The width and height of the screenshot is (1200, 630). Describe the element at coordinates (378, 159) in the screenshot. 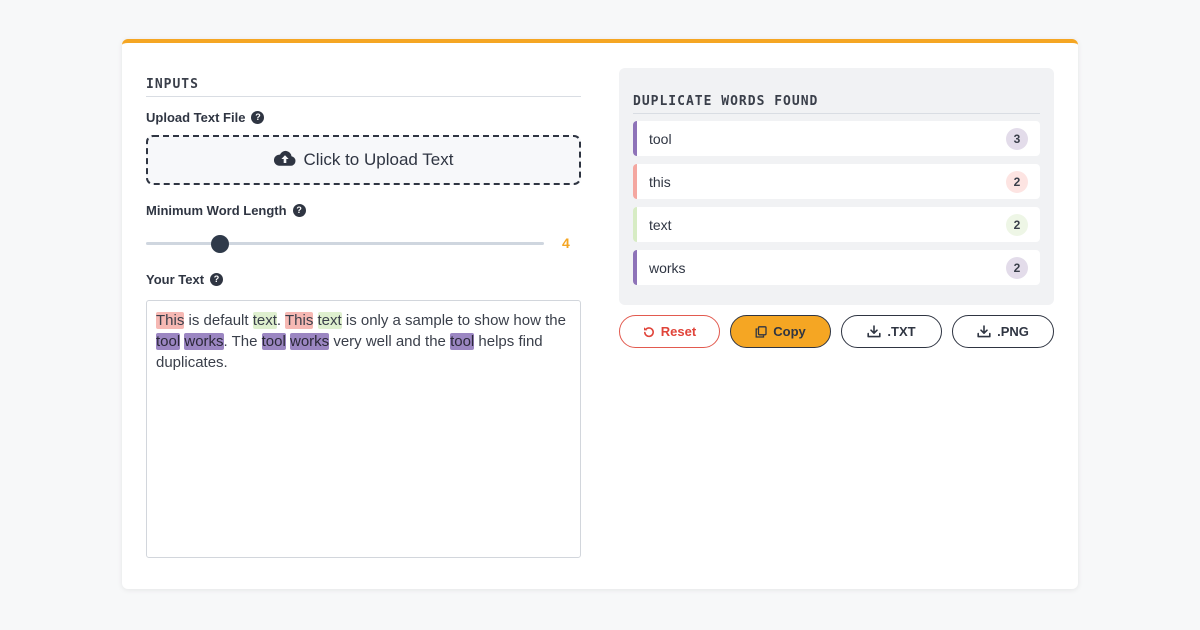

I see `upload-button-label: Click to Upload Text` at that location.